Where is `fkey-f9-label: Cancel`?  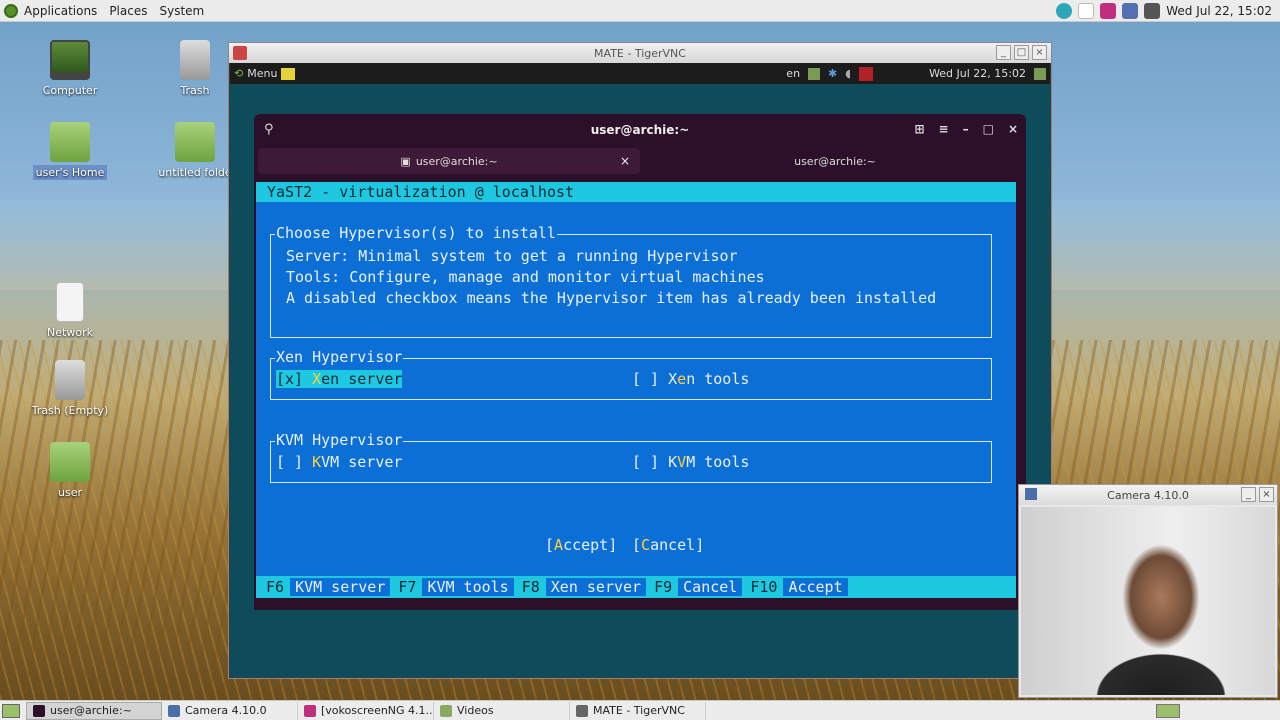
fkey-f9-label: Cancel is located at coordinates (710, 587).